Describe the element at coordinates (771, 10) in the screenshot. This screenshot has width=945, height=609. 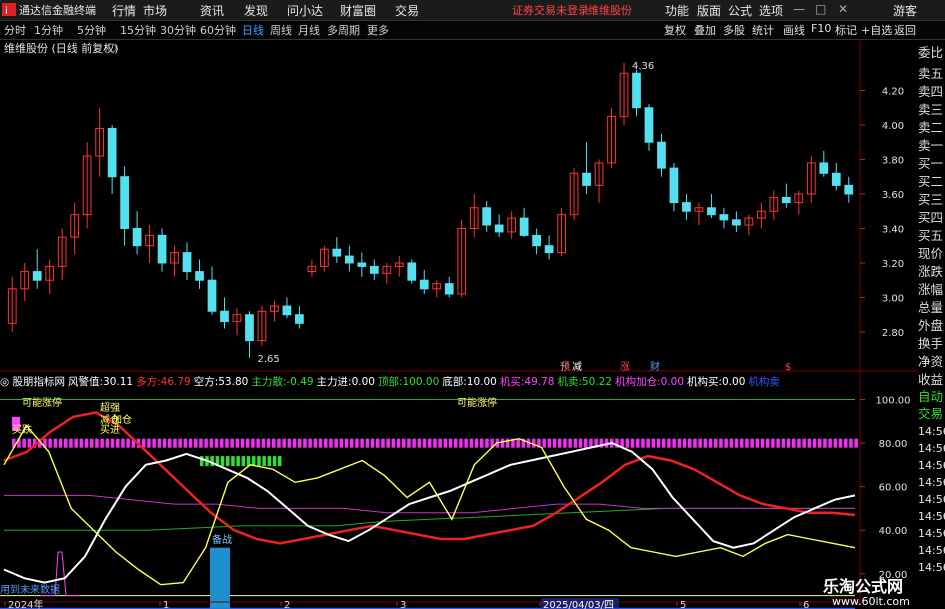
I see `menu-options: 选项` at that location.